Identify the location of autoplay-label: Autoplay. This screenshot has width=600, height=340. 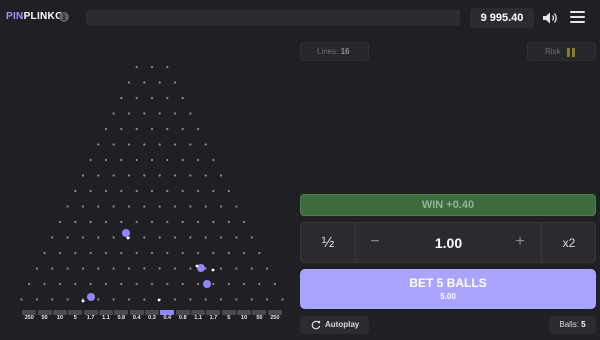
(342, 324).